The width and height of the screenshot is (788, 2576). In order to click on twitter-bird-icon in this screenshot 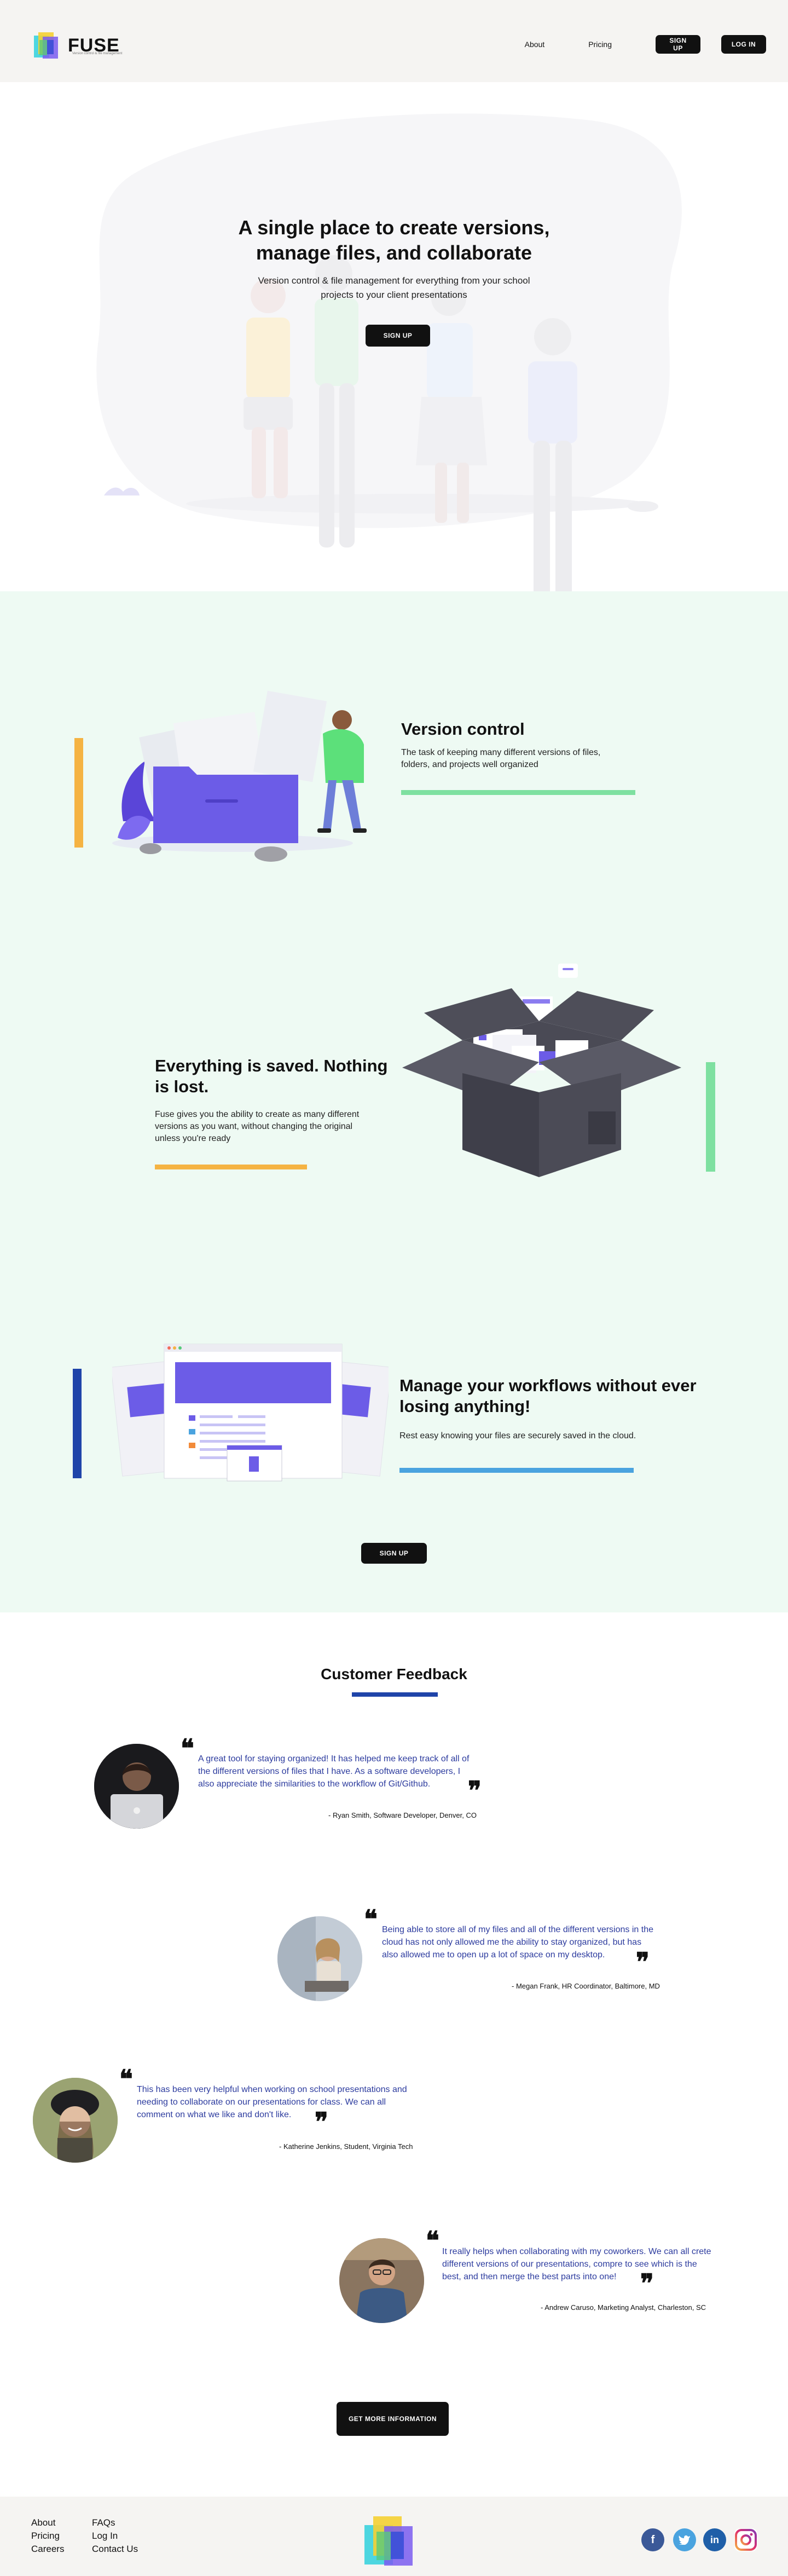, I will do `click(684, 2540)`.